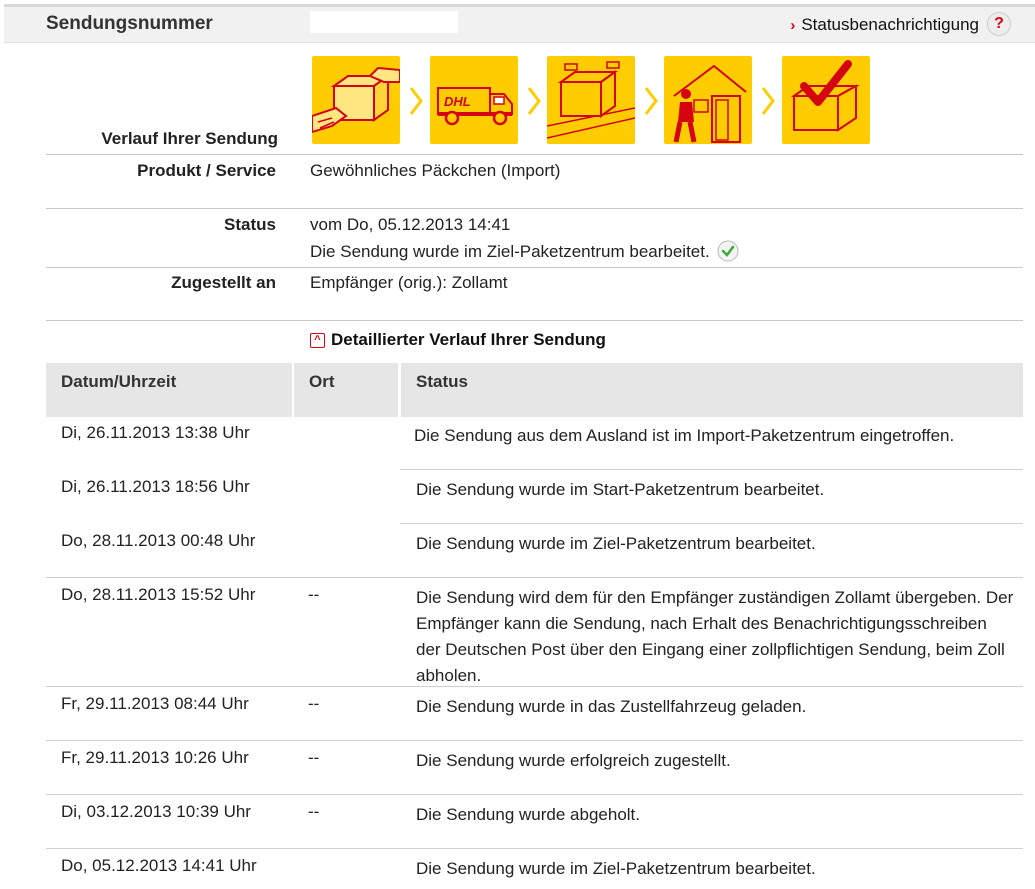 The height and width of the screenshot is (889, 1035). Describe the element at coordinates (155, 703) in the screenshot. I see `row-date: Fr, 29.11.2013 08:44 Uhr` at that location.